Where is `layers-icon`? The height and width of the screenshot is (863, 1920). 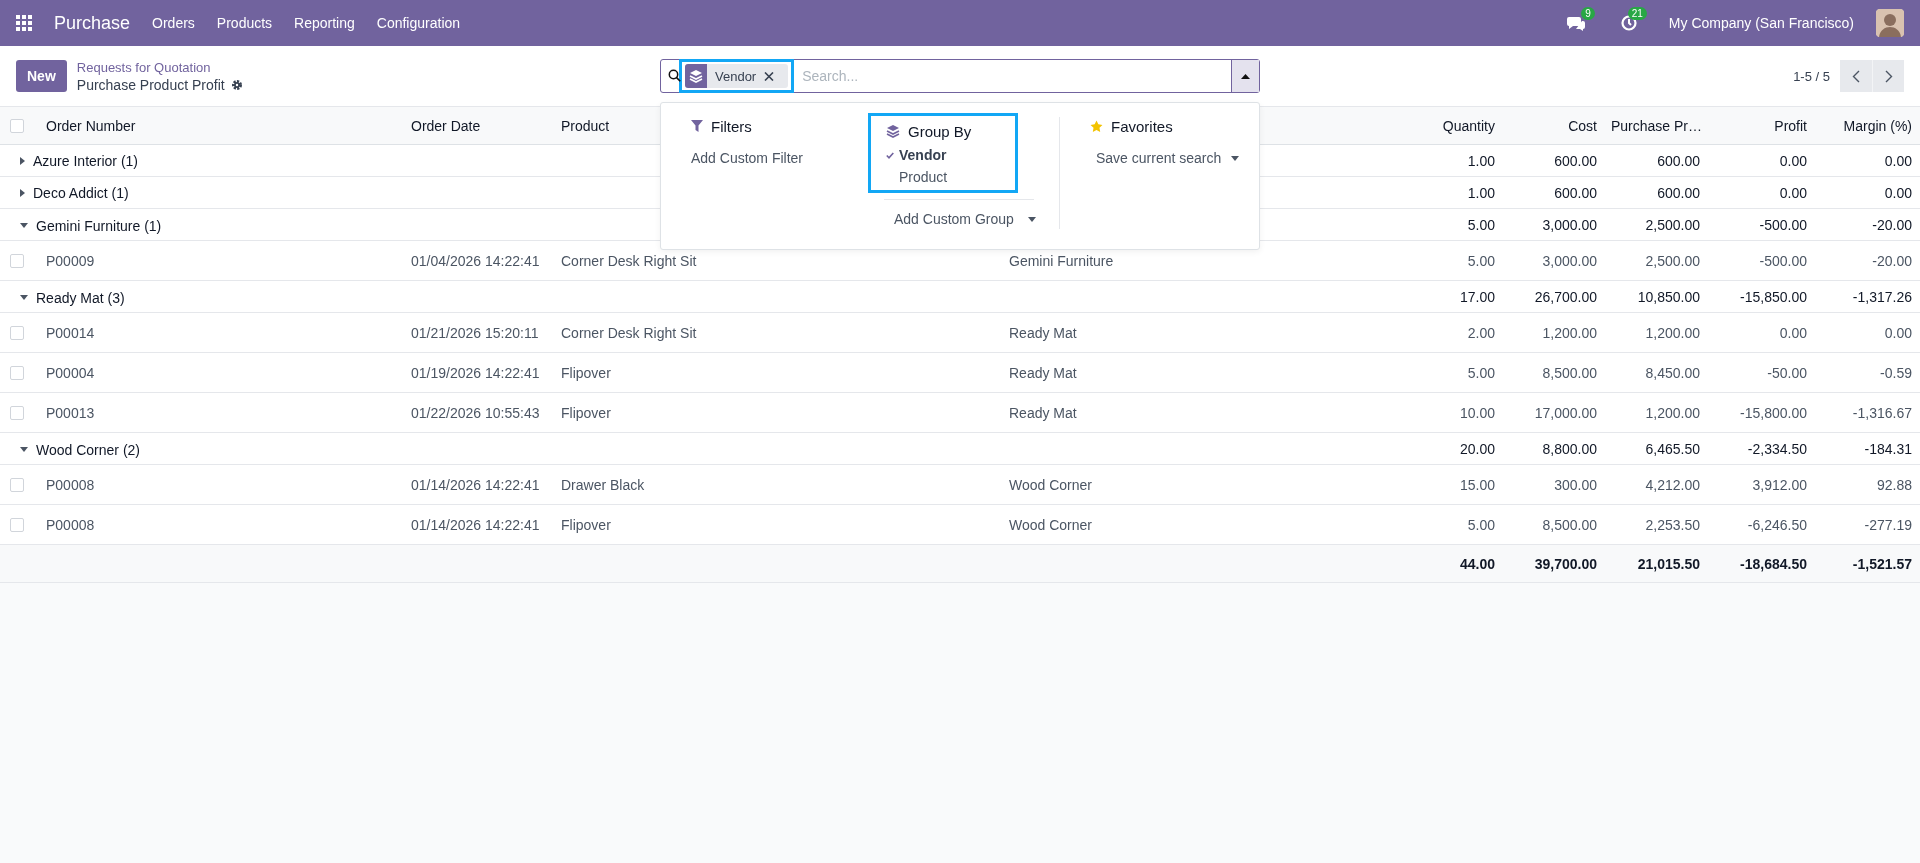
layers-icon is located at coordinates (696, 76).